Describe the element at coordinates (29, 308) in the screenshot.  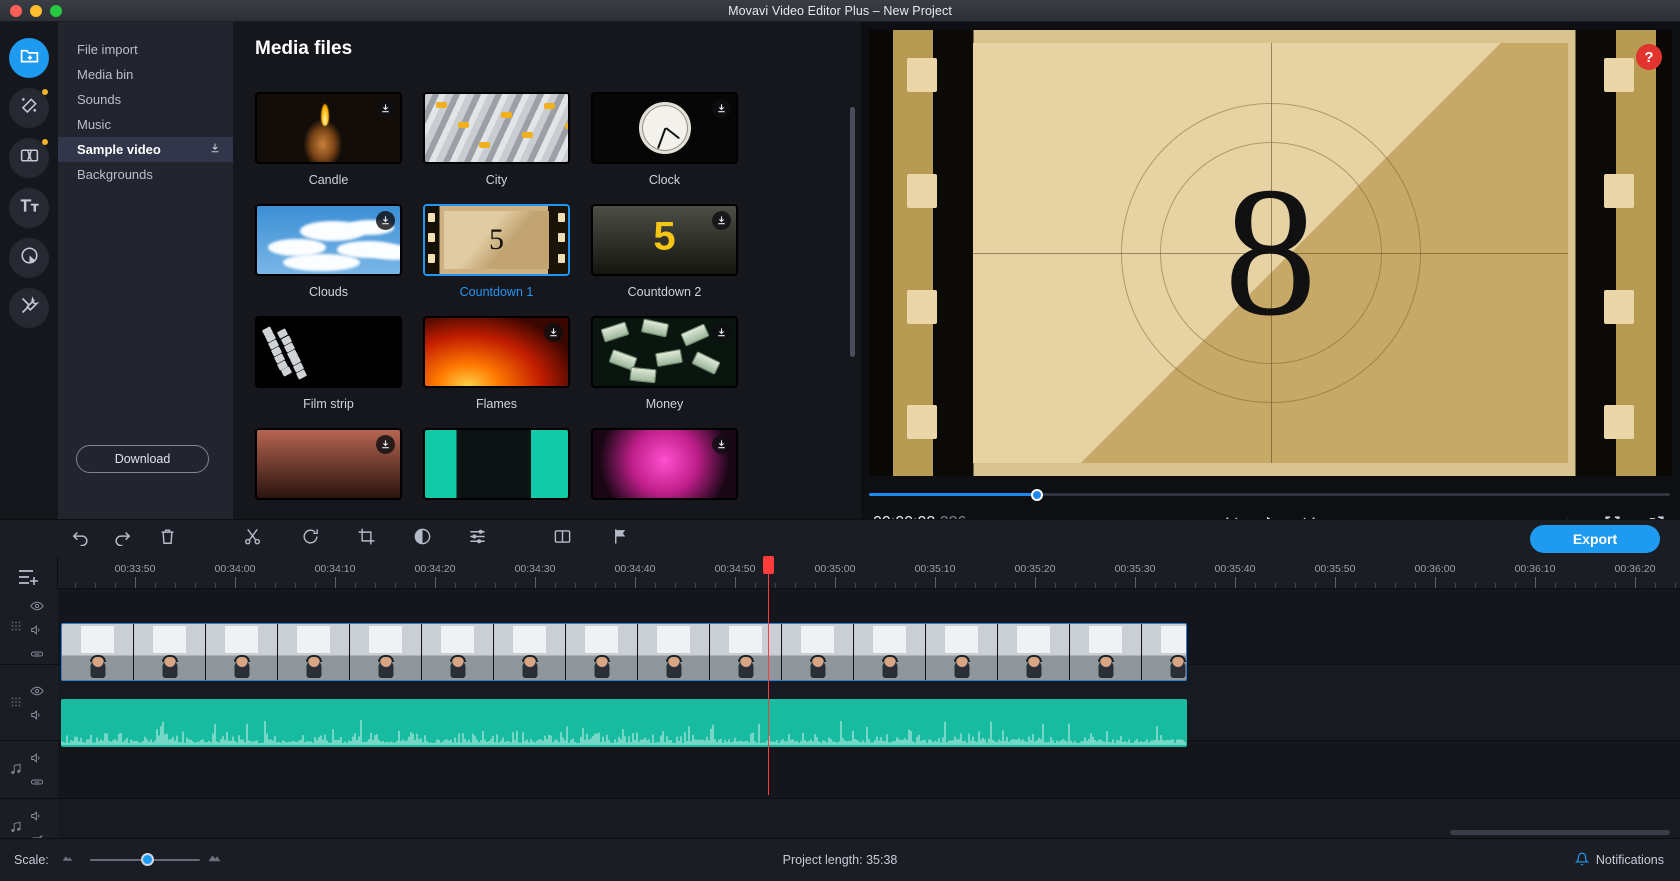
I see `rail-button-more-tools` at that location.